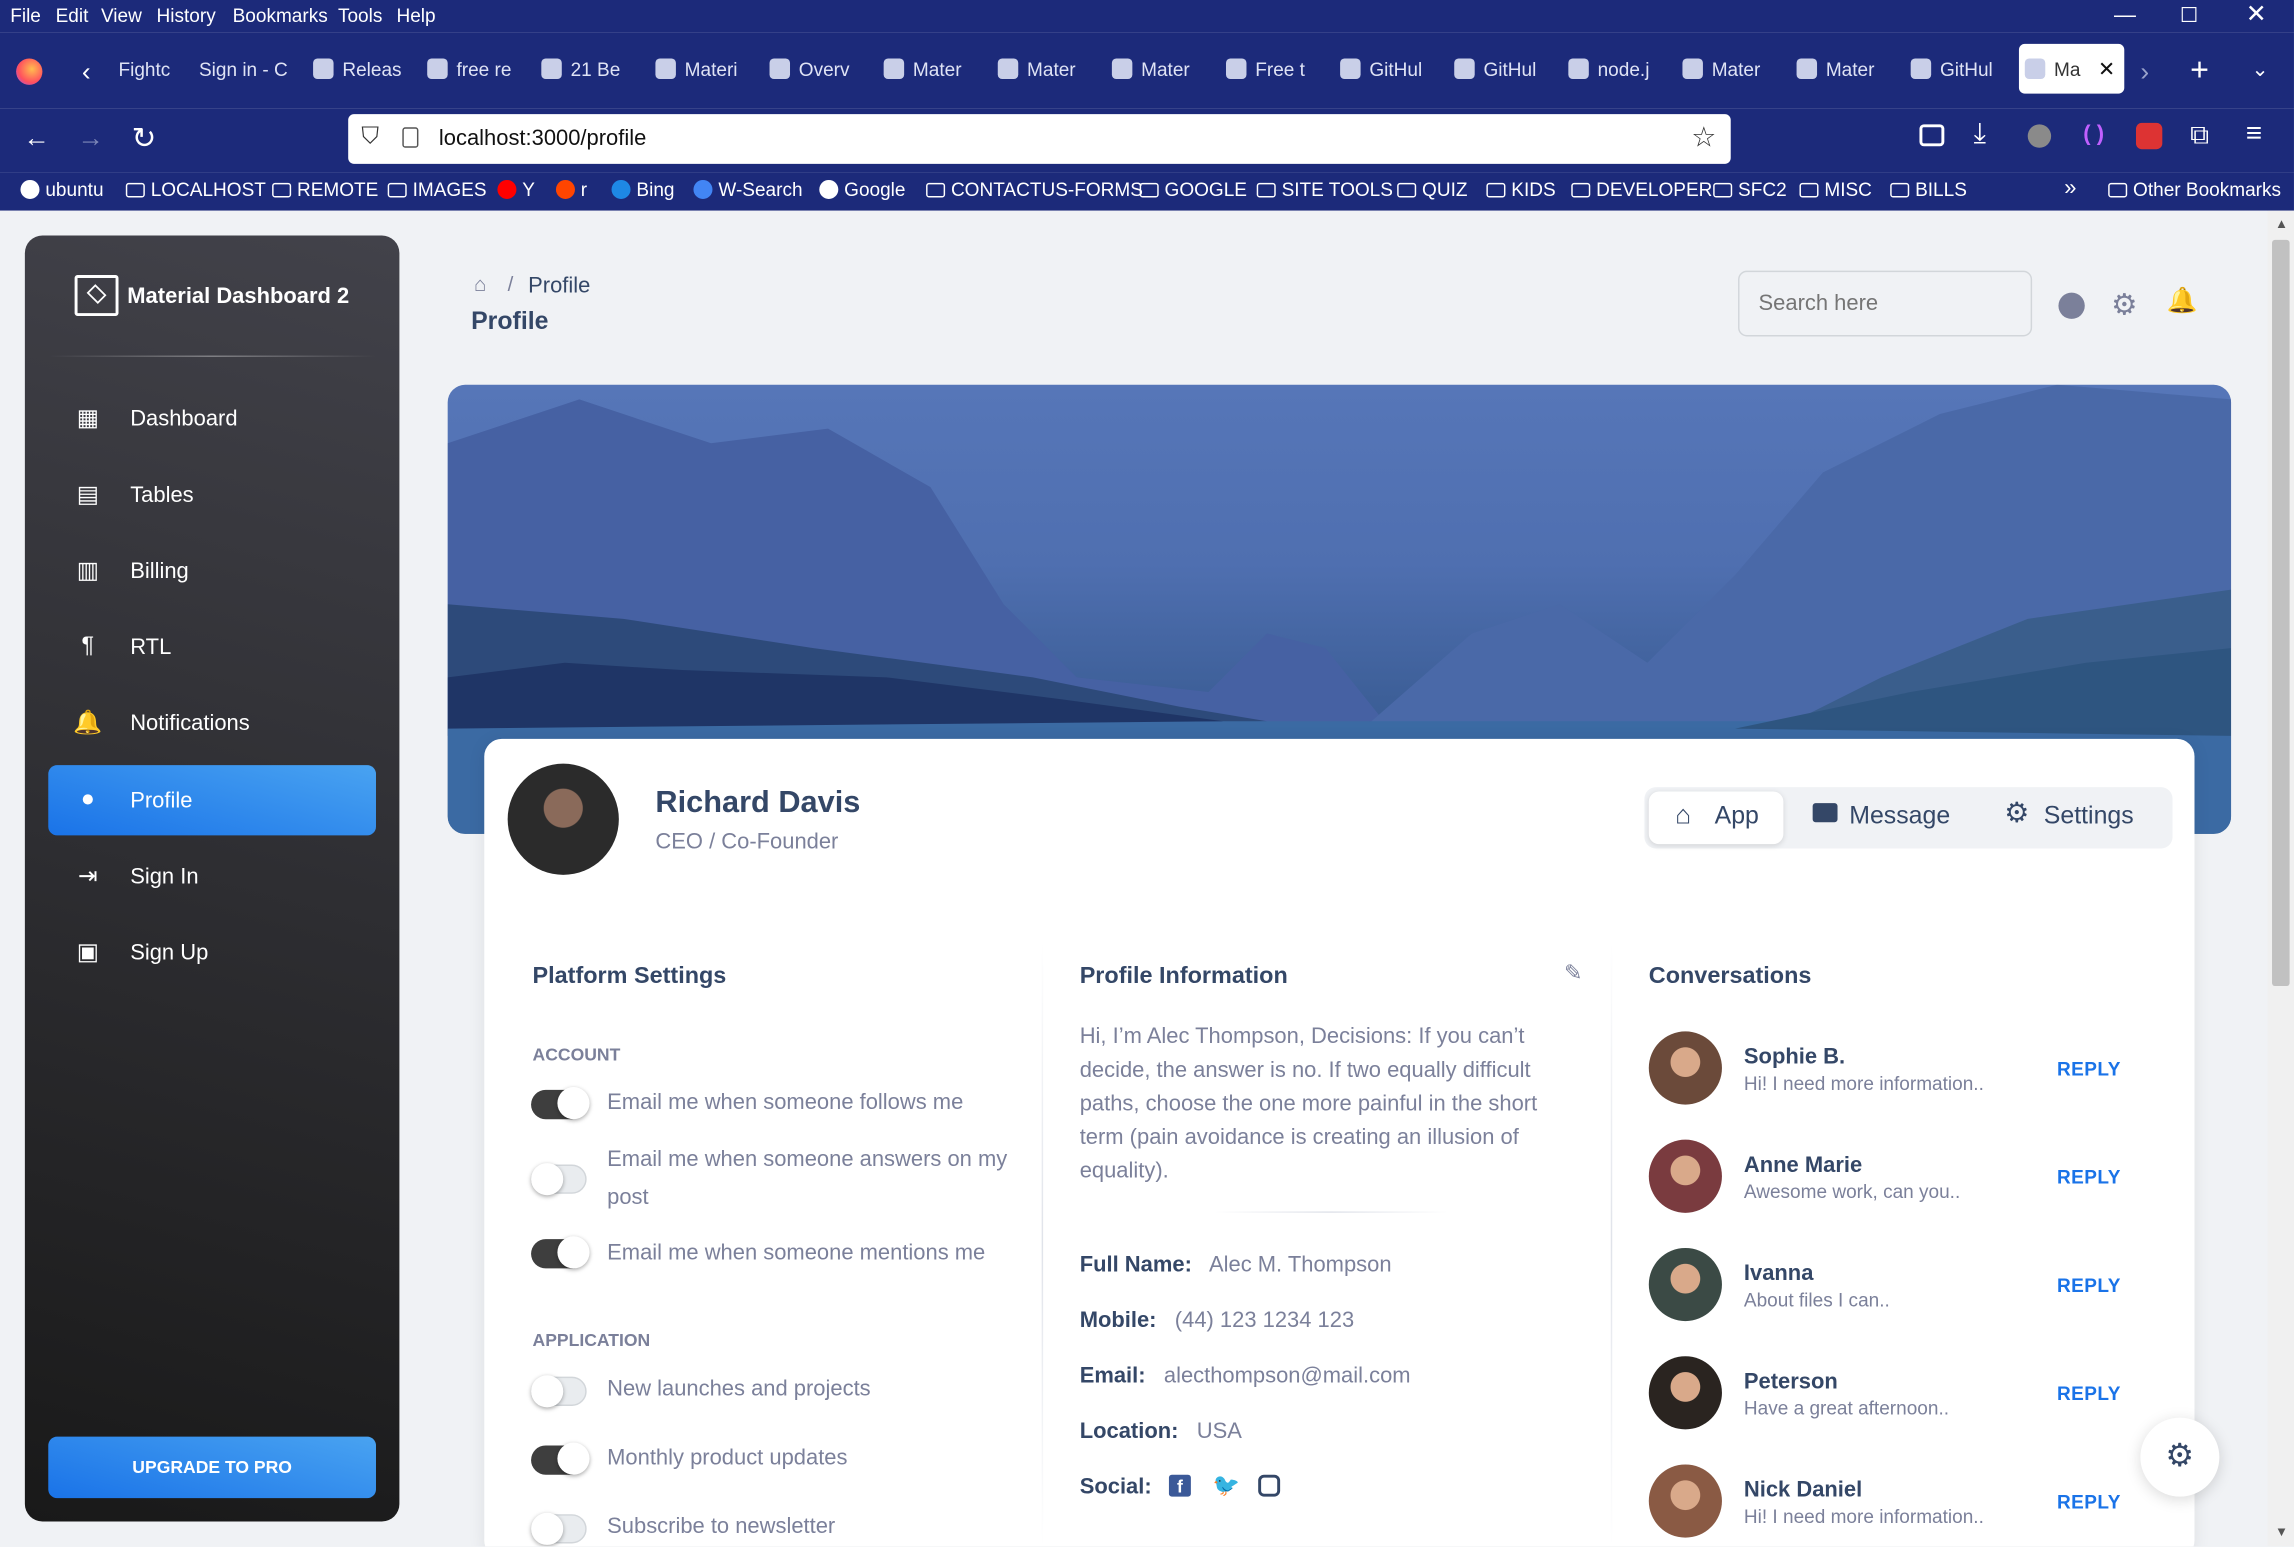  I want to click on menu-view: View, so click(121, 15).